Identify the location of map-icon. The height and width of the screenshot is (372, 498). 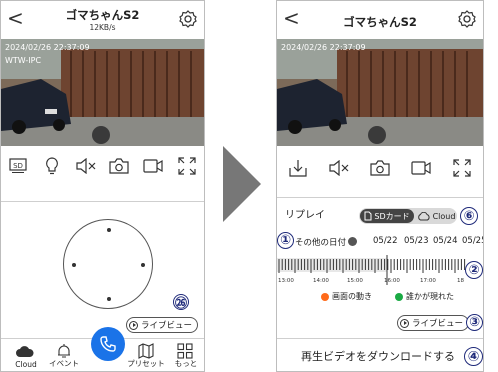
(146, 351).